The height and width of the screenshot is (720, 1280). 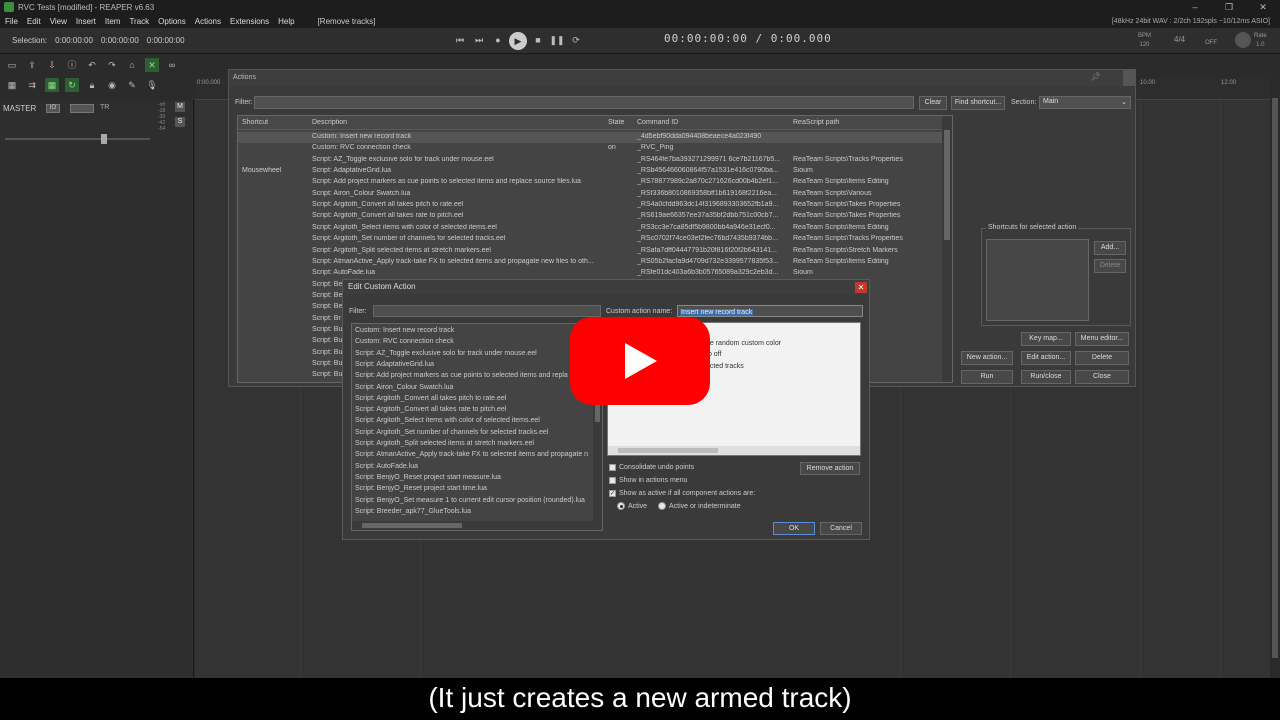 What do you see at coordinates (180, 107) in the screenshot?
I see `master-mute-button: M` at bounding box center [180, 107].